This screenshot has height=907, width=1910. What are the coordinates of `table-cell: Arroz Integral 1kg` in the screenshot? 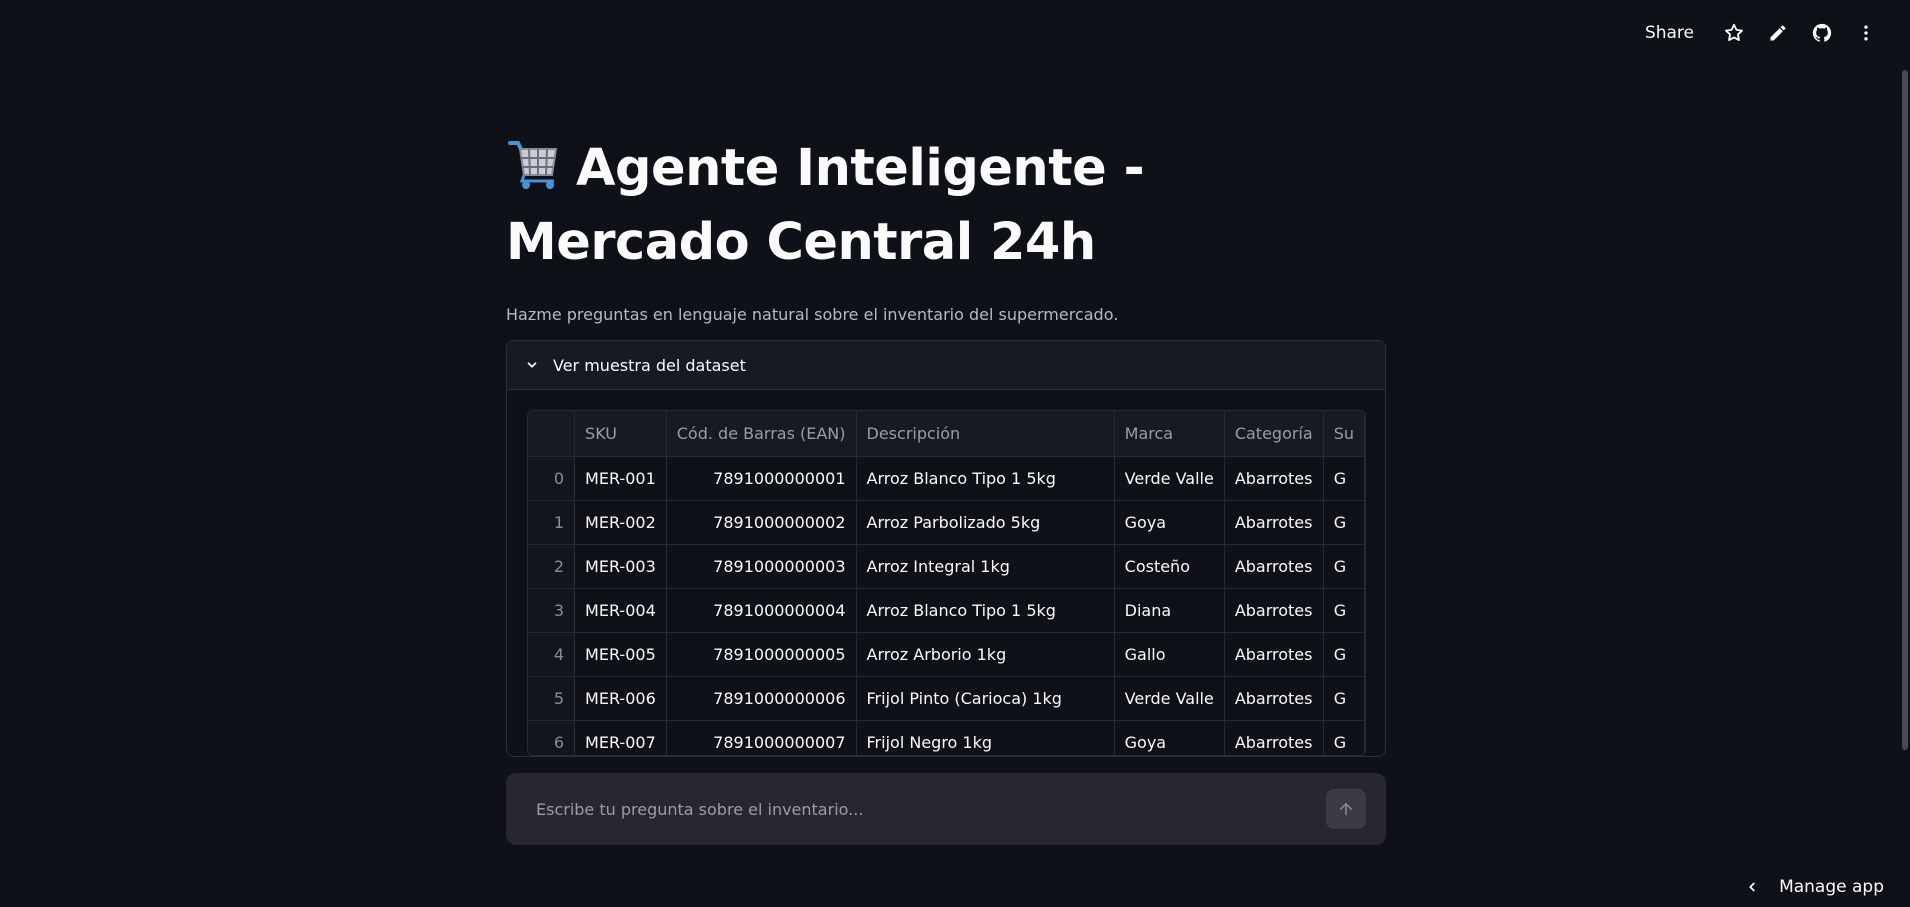 It's located at (985, 566).